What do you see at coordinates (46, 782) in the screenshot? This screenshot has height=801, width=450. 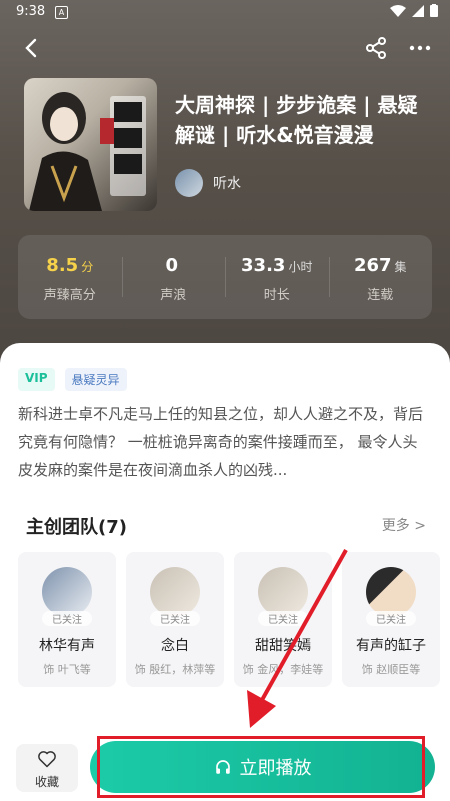 I see `favorite-label: 收藏` at bounding box center [46, 782].